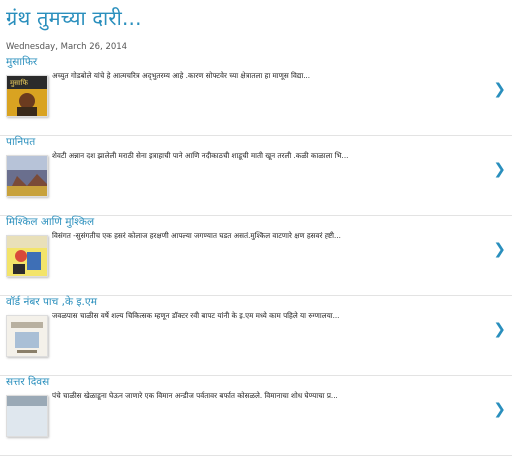  Describe the element at coordinates (50, 222) in the screenshot. I see `post-title-link: मिश्किल आणि मुश्किल` at that location.